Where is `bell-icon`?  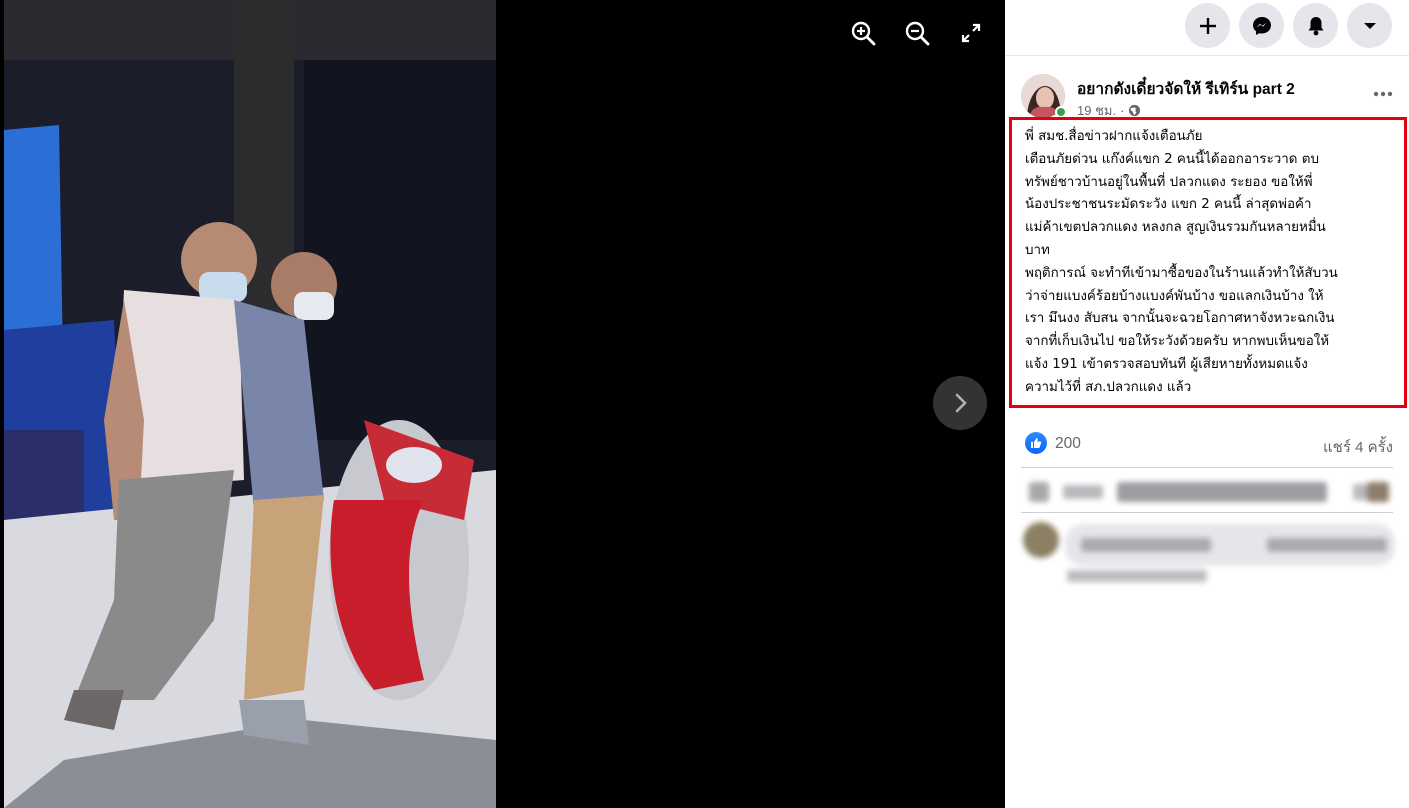 bell-icon is located at coordinates (1315, 25).